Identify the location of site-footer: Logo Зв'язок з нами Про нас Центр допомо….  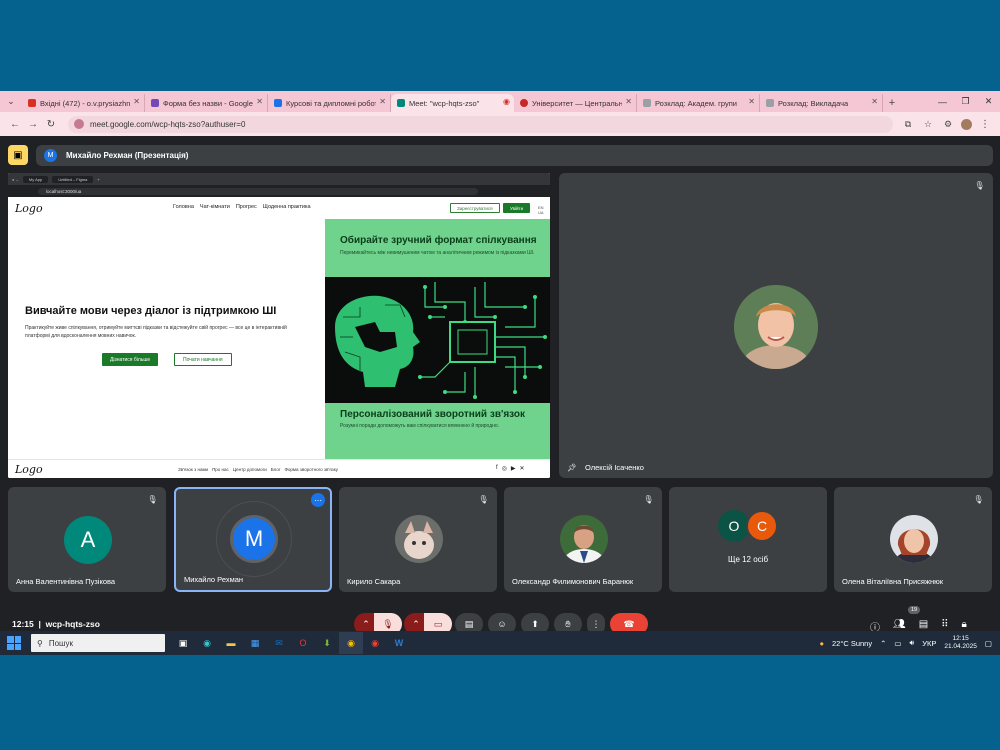
(279, 468).